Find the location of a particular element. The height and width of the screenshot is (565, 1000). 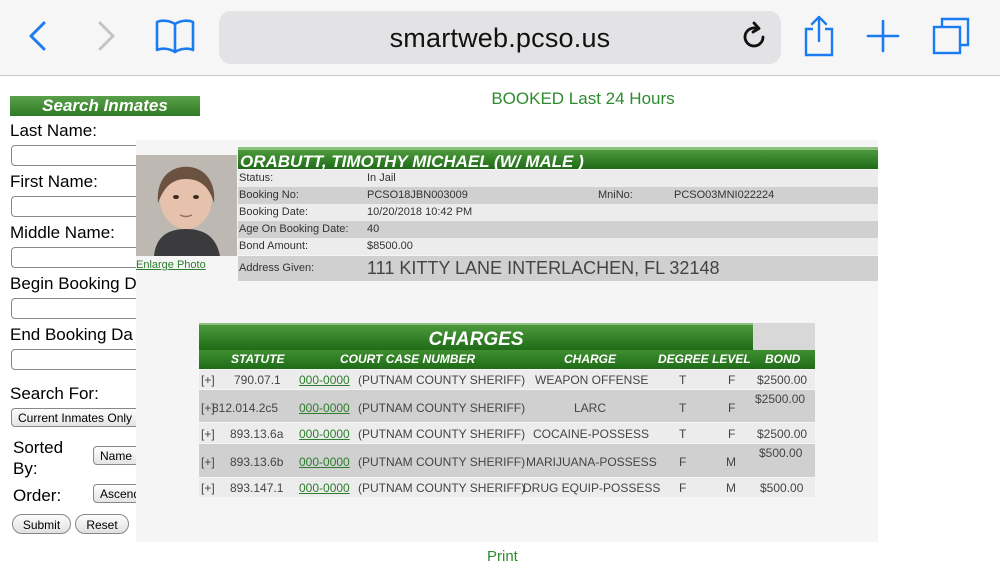

forward-chevron-icon is located at coordinates (106, 36).